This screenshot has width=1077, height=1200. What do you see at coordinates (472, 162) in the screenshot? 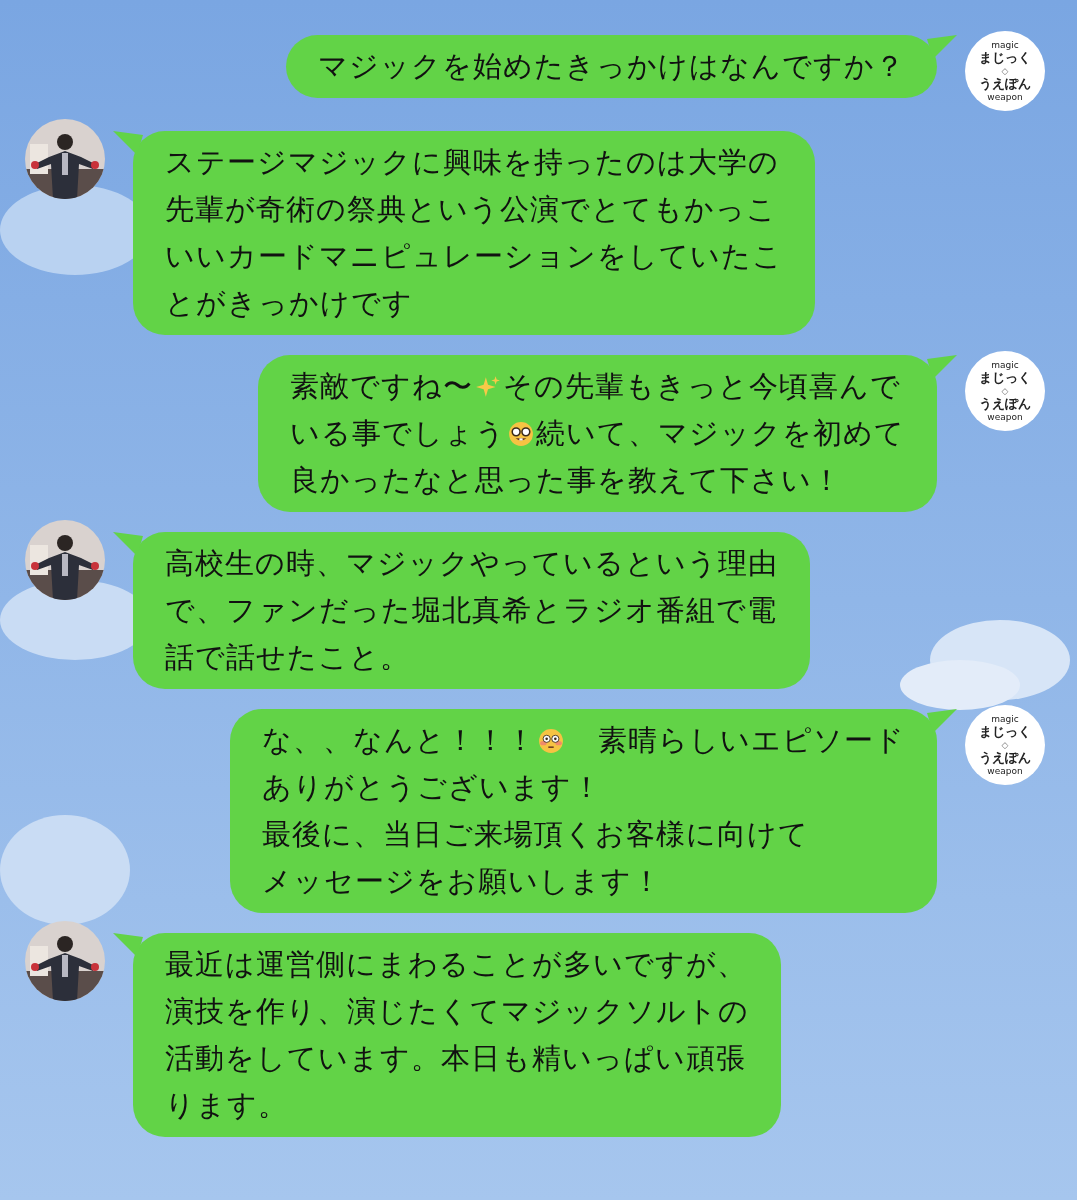
I see `message-text: ステージマジックに興味を持ったのは大学の` at bounding box center [472, 162].